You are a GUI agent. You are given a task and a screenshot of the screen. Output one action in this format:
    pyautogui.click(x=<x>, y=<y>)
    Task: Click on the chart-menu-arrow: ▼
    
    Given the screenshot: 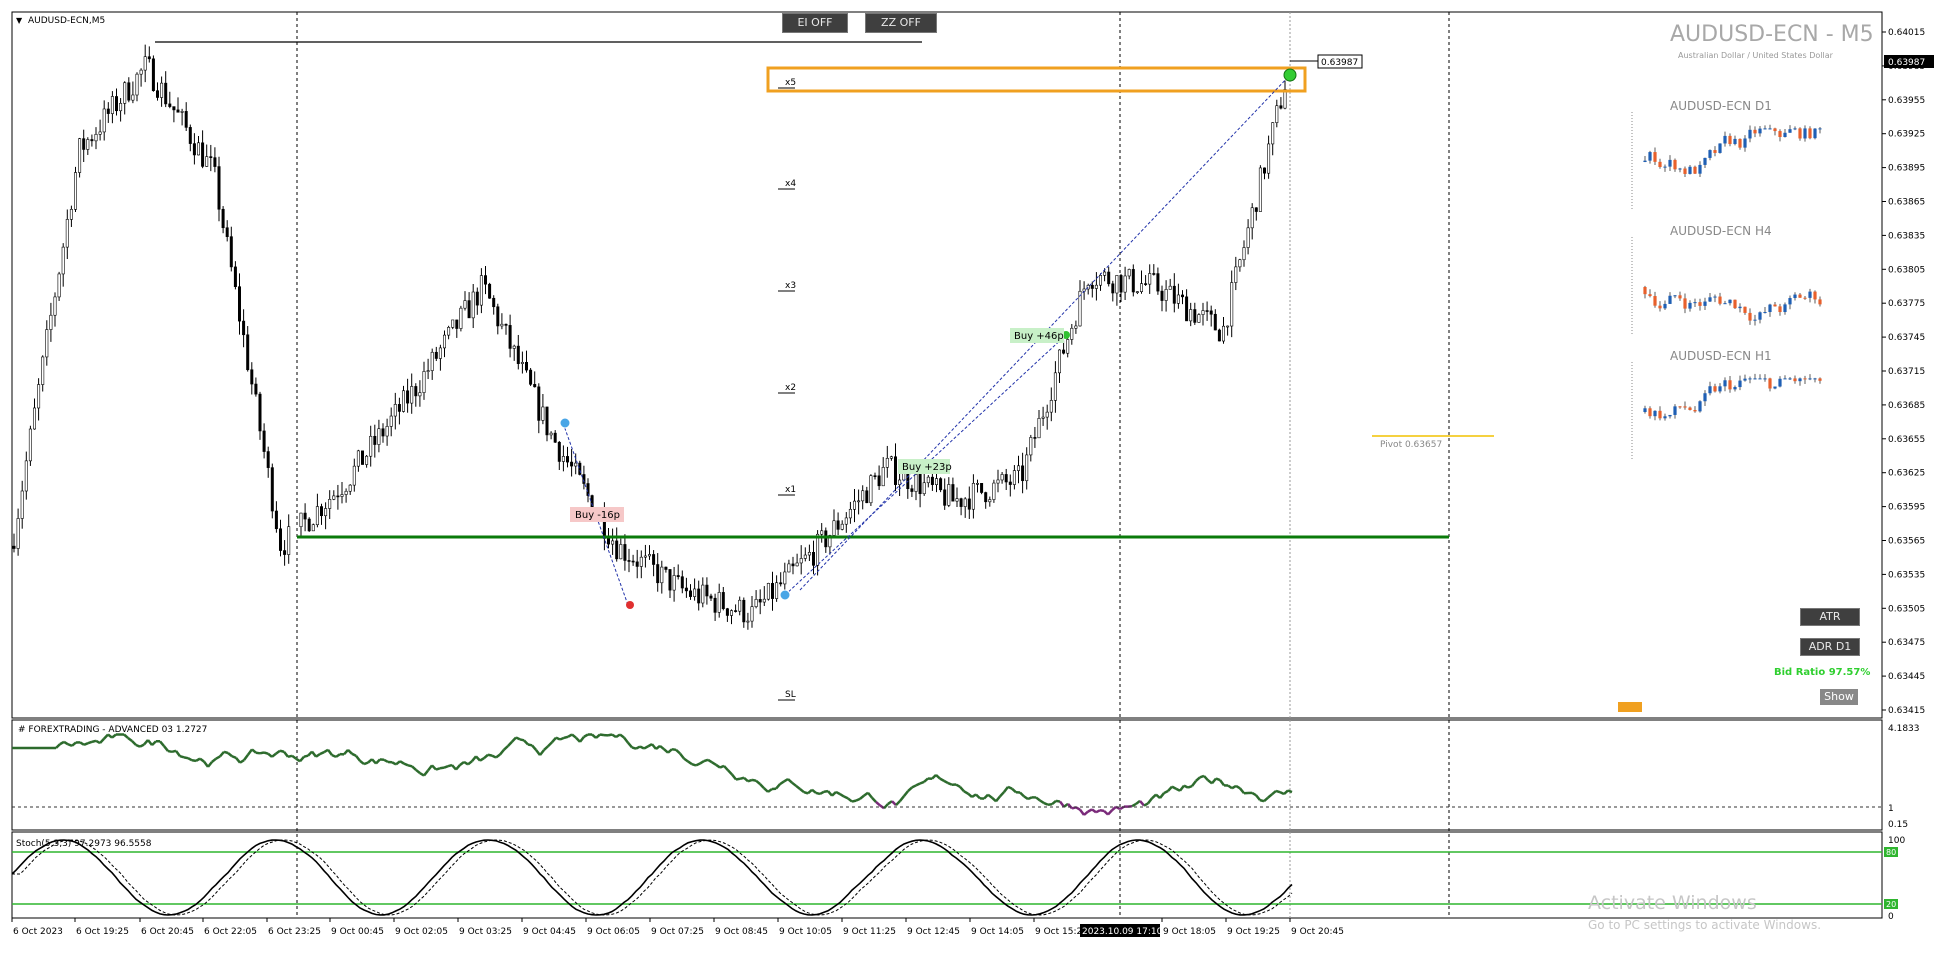 What is the action you would take?
    pyautogui.click(x=19, y=20)
    